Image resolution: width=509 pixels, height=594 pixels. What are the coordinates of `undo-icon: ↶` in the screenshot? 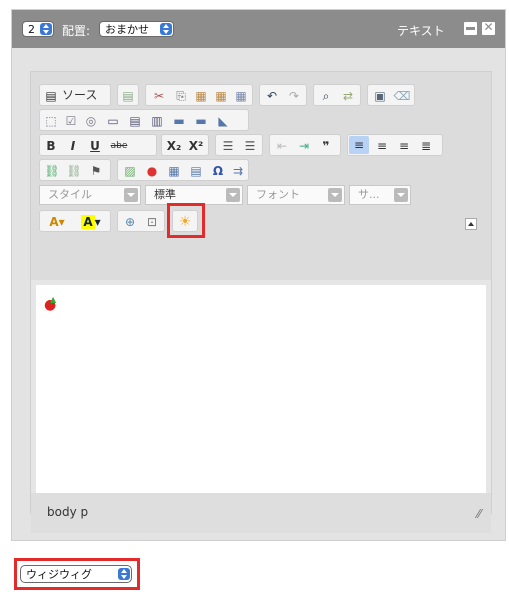 It's located at (272, 96).